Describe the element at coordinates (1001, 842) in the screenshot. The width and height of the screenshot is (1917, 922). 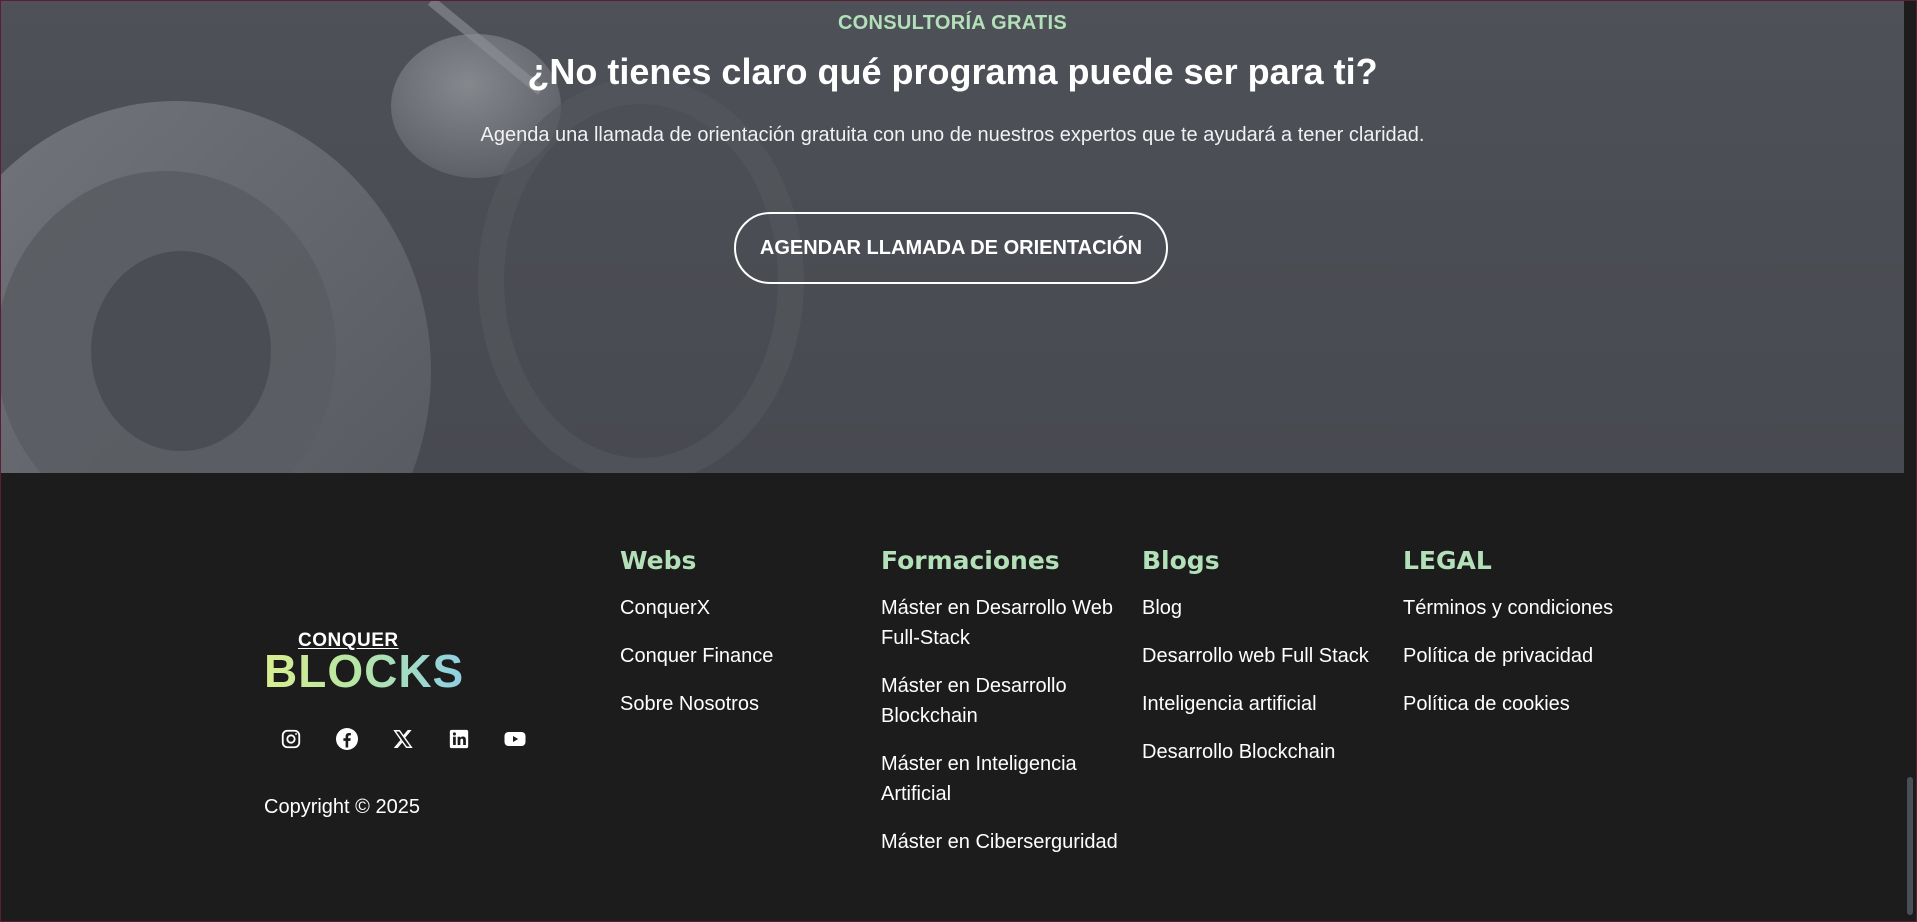
I see `link-master-ciberseguridad: Máster en Ciberserguridad` at that location.